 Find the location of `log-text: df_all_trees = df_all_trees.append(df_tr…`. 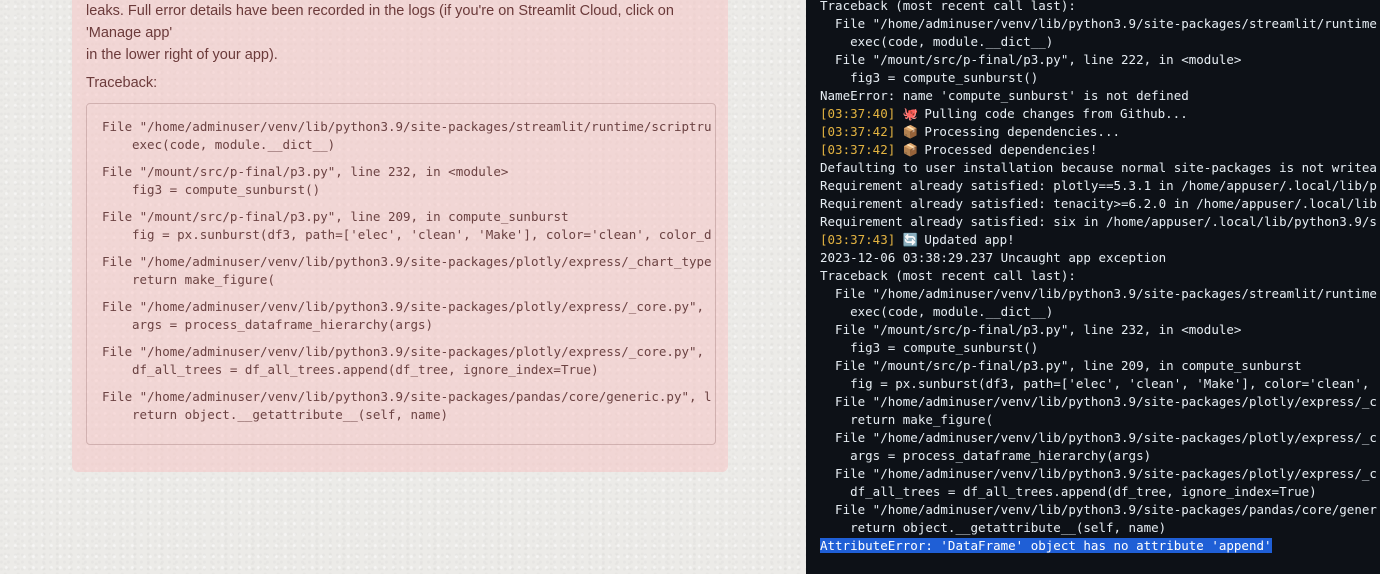

log-text: df_all_trees = df_all_trees.append(df_tr… is located at coordinates (1068, 491).